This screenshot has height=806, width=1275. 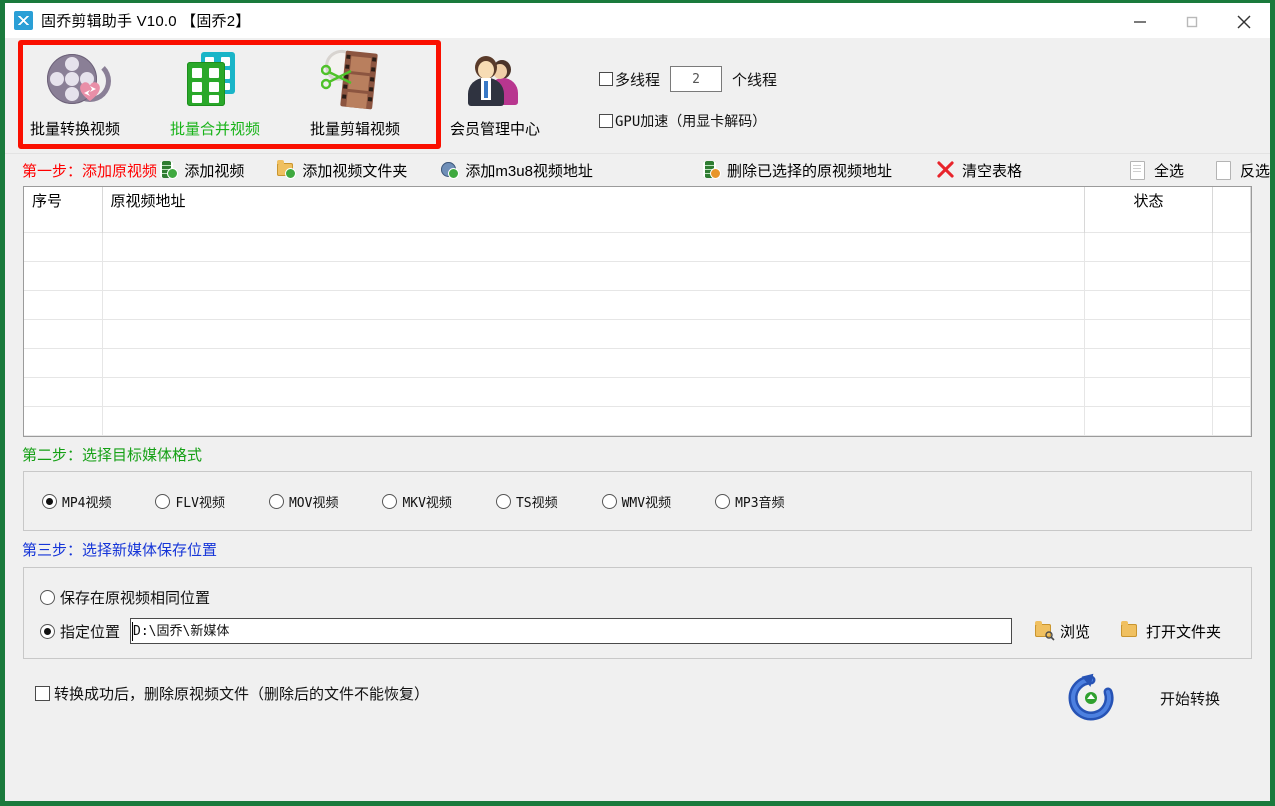 I want to click on maximize-button, so click(x=1192, y=22).